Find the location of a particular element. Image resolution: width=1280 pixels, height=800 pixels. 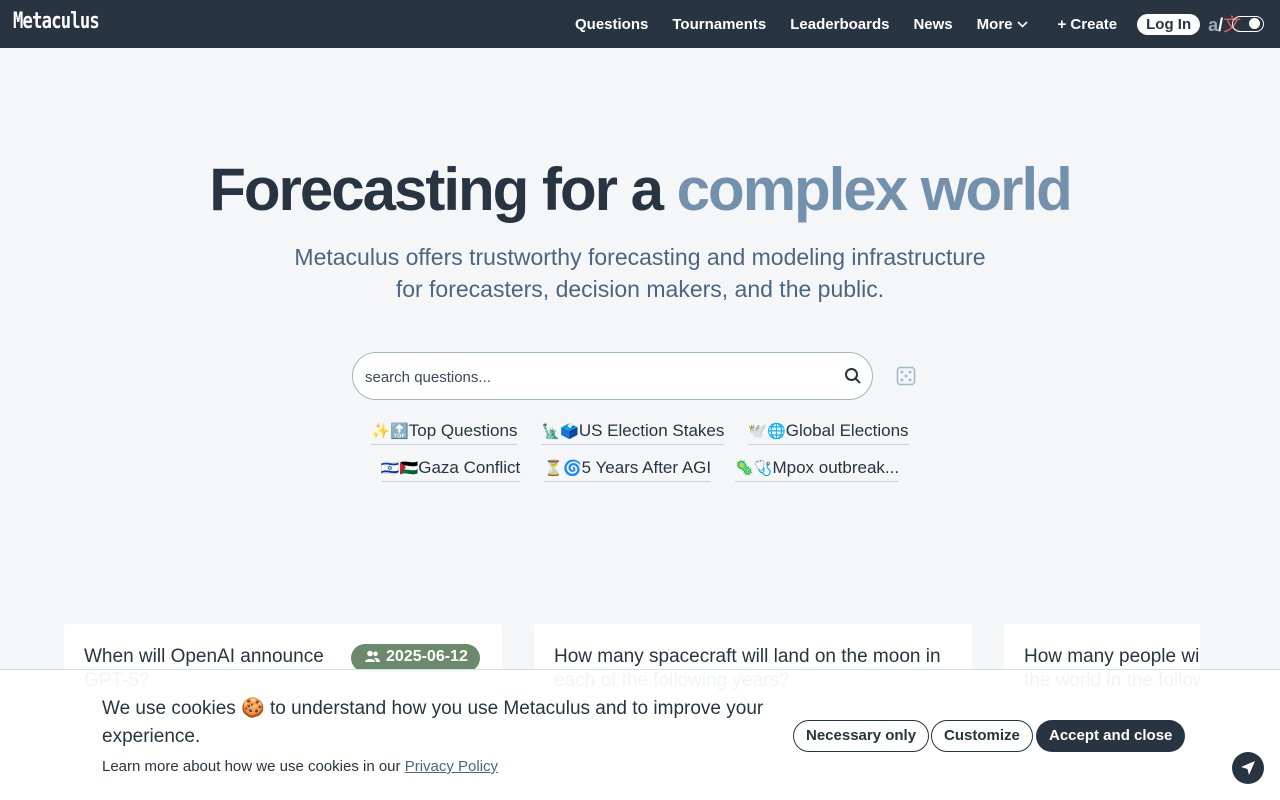

chip-label: Global Elections is located at coordinates (847, 430).